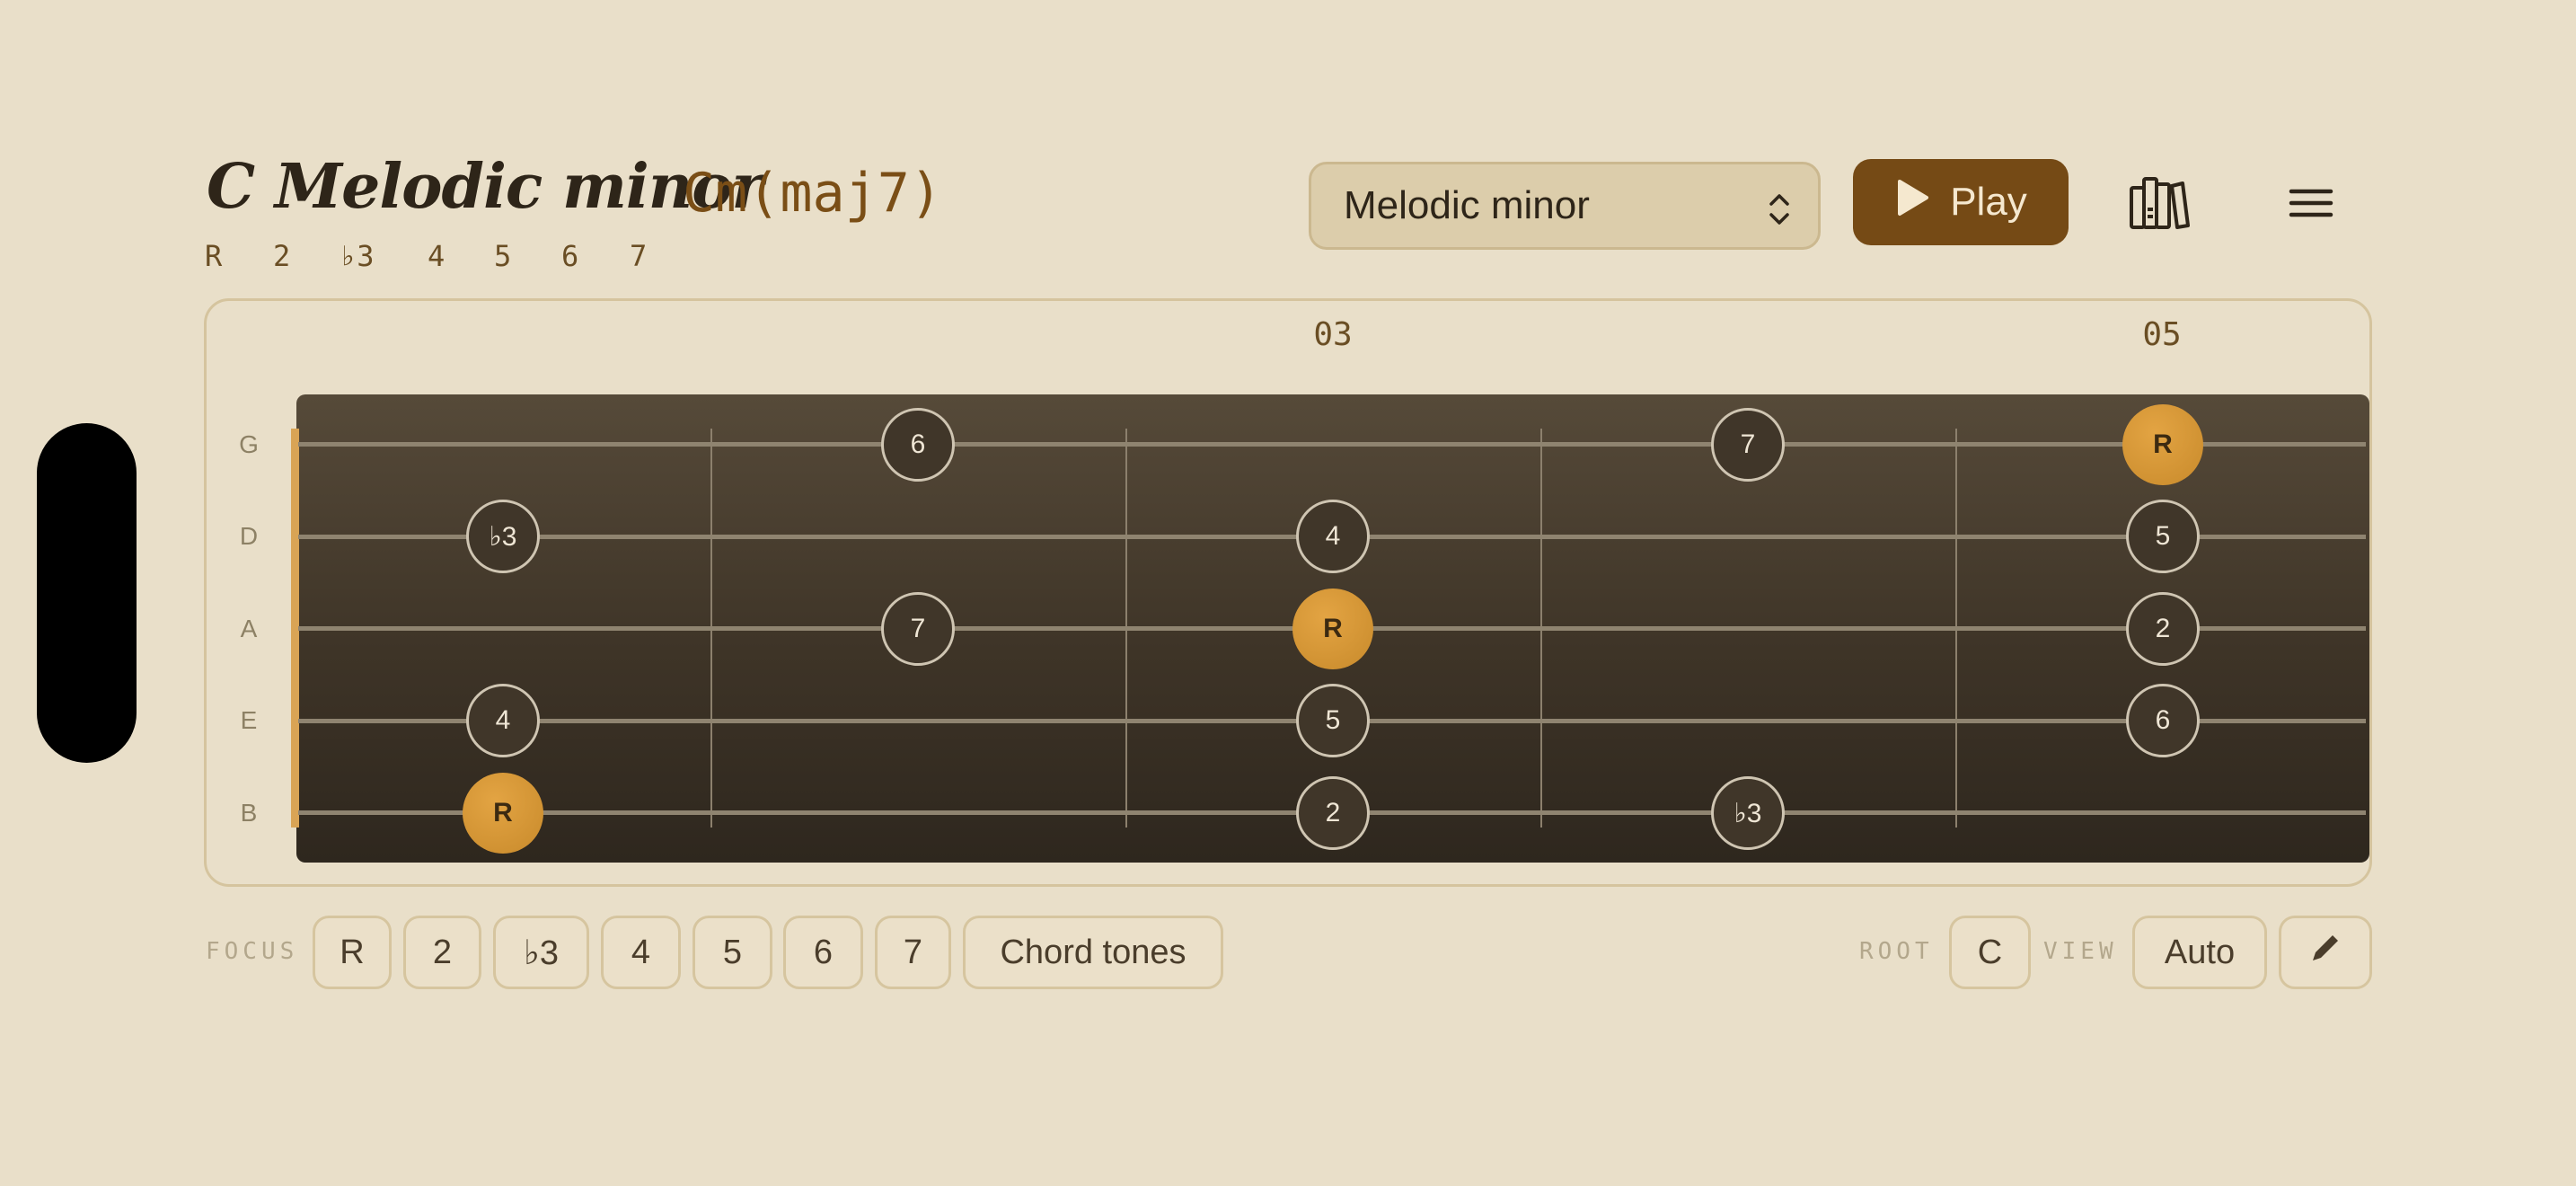 This screenshot has height=1186, width=2576. Describe the element at coordinates (2162, 444) in the screenshot. I see `note-g-root: R` at that location.